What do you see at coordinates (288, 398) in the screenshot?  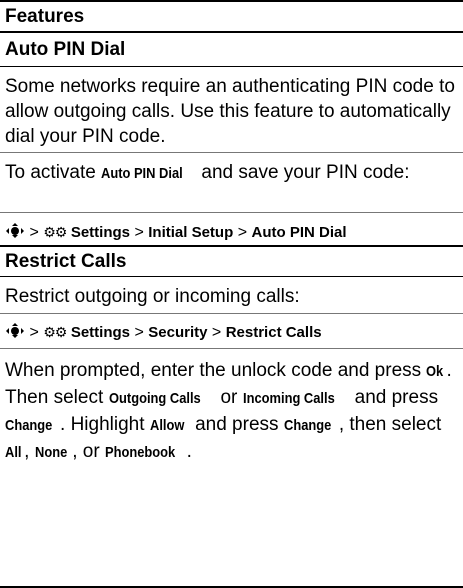 I see `key-label: Incoming Calls` at bounding box center [288, 398].